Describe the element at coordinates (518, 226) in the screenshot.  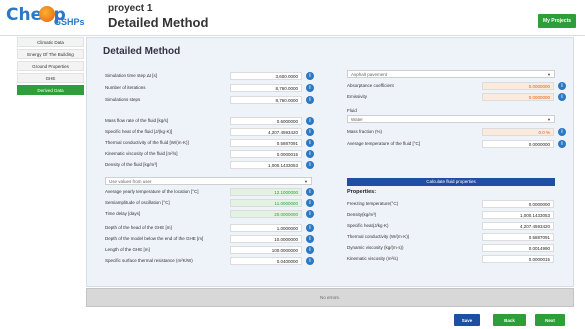
I see `specific-heat-value: 4,207.4593420` at that location.